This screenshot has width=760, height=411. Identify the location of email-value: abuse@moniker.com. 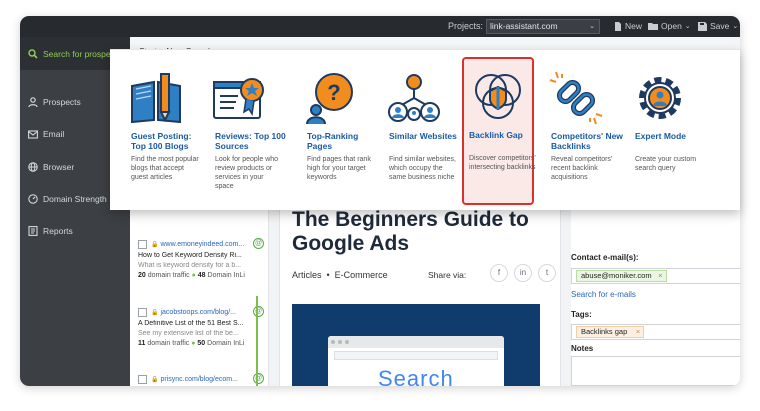
(616, 275).